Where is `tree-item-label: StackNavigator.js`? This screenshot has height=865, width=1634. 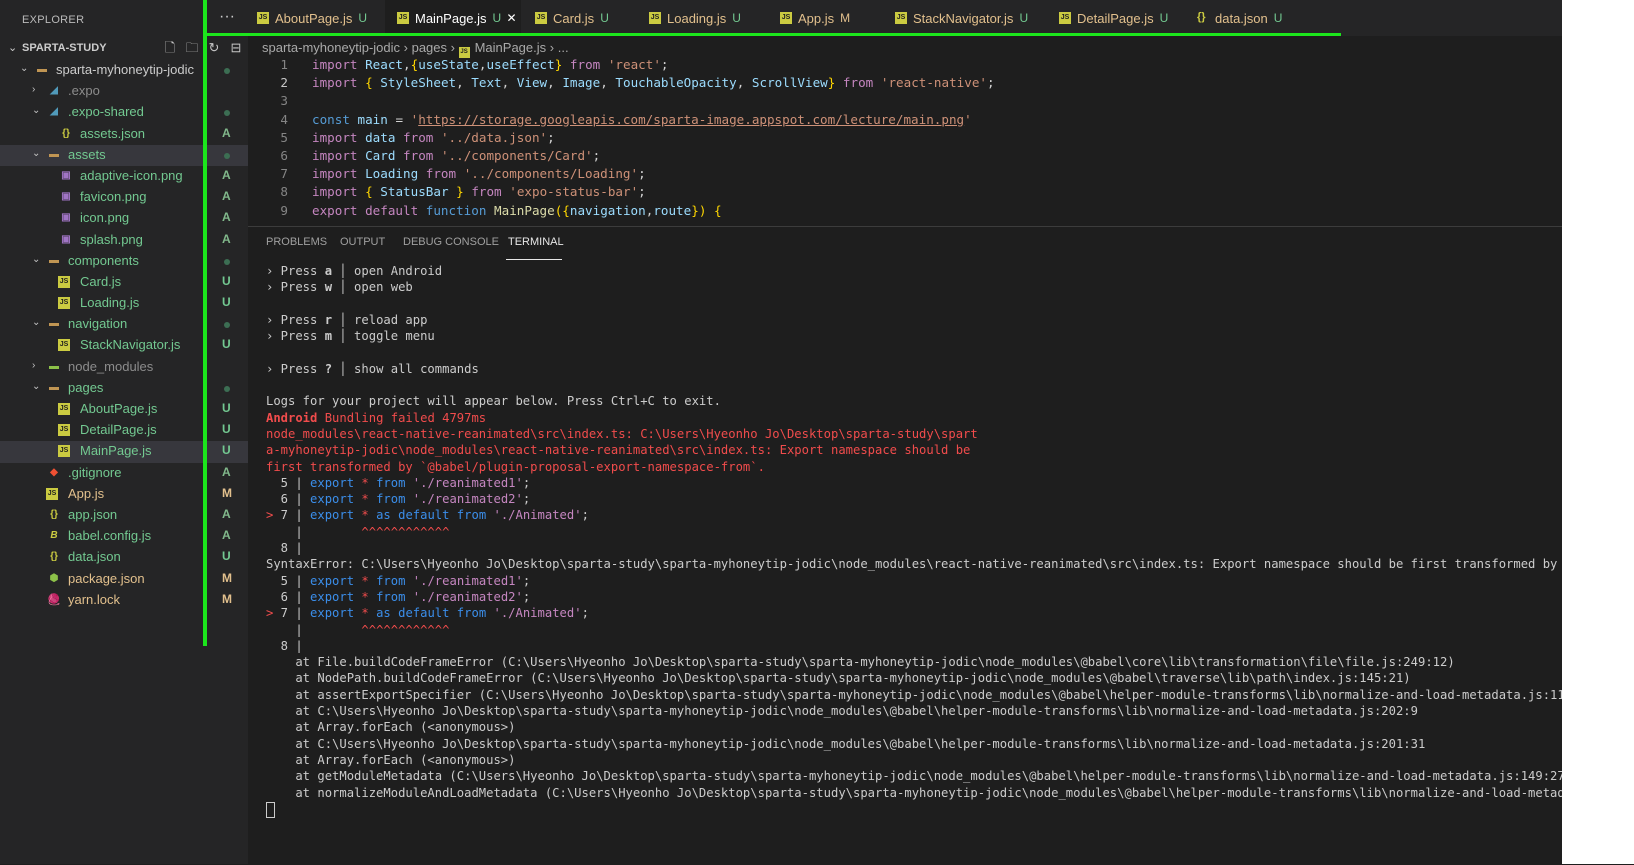
tree-item-label: StackNavigator.js is located at coordinates (130, 345).